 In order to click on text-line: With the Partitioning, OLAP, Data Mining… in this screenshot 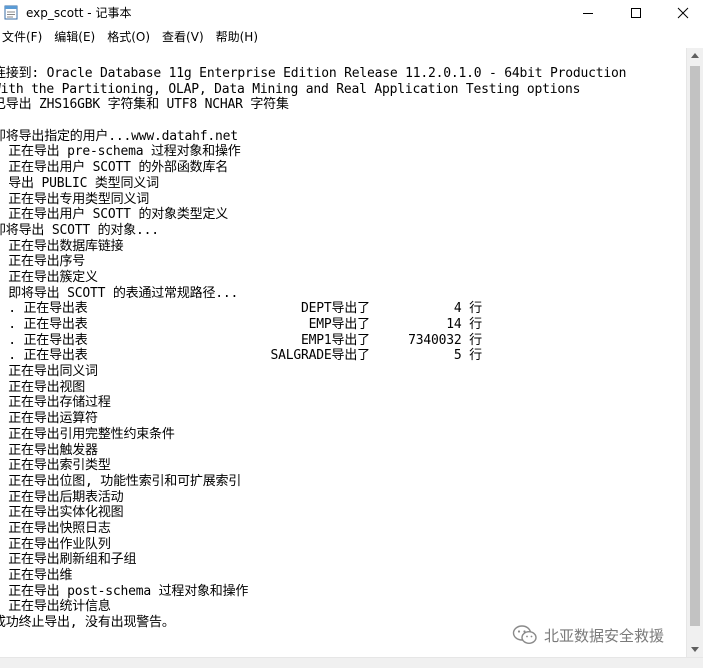, I will do `click(290, 89)`.